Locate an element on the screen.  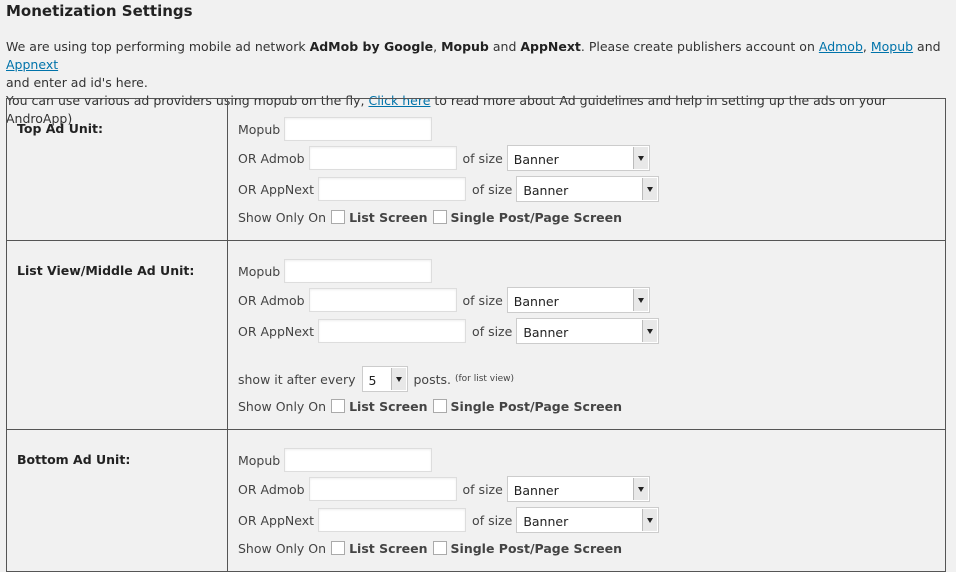
top-mopub-input is located at coordinates (358, 129).